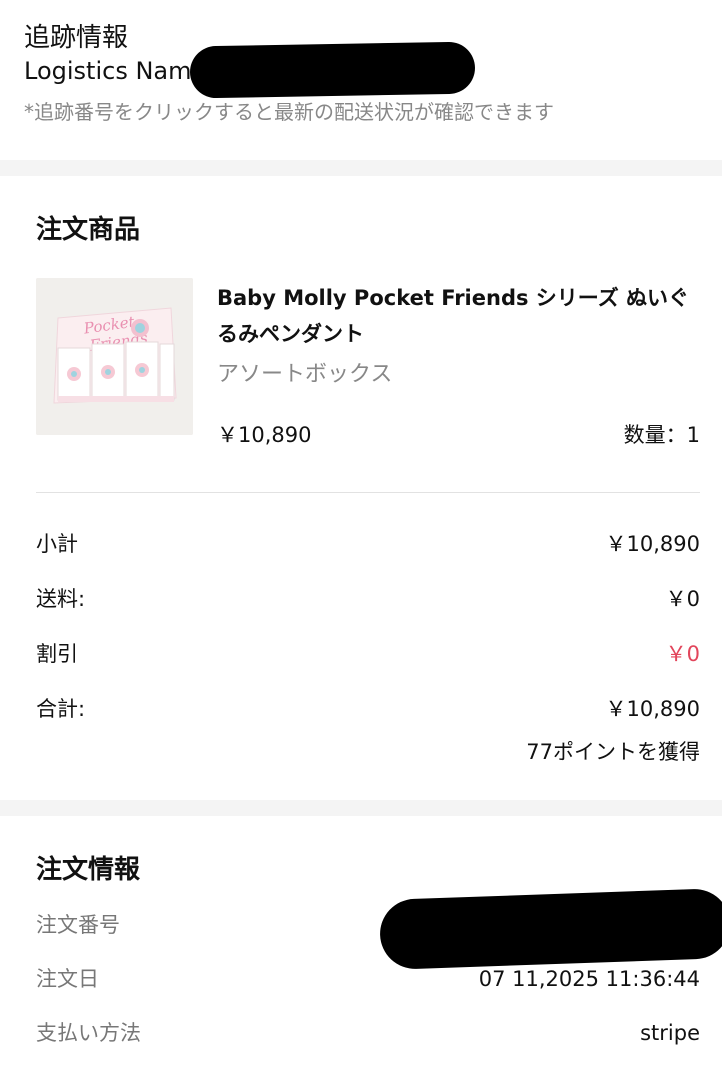 The image size is (722, 1080). What do you see at coordinates (670, 1033) in the screenshot?
I see `payment-method-value: stripe` at bounding box center [670, 1033].